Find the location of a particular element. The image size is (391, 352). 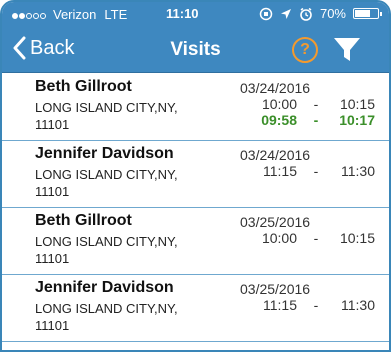

help-icon: ? is located at coordinates (305, 49).